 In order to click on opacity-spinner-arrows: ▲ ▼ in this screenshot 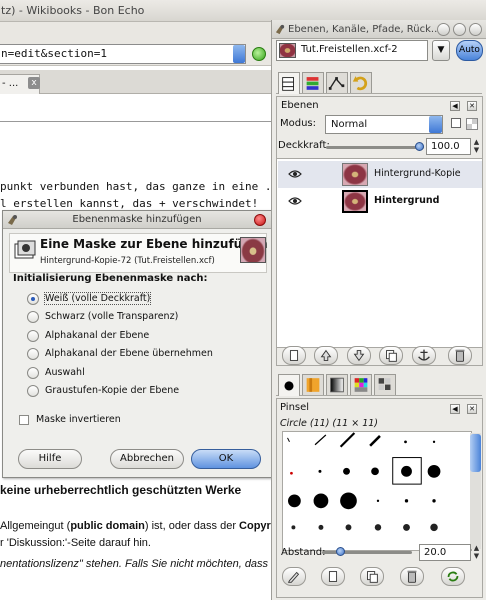, I will do `click(476, 146)`.